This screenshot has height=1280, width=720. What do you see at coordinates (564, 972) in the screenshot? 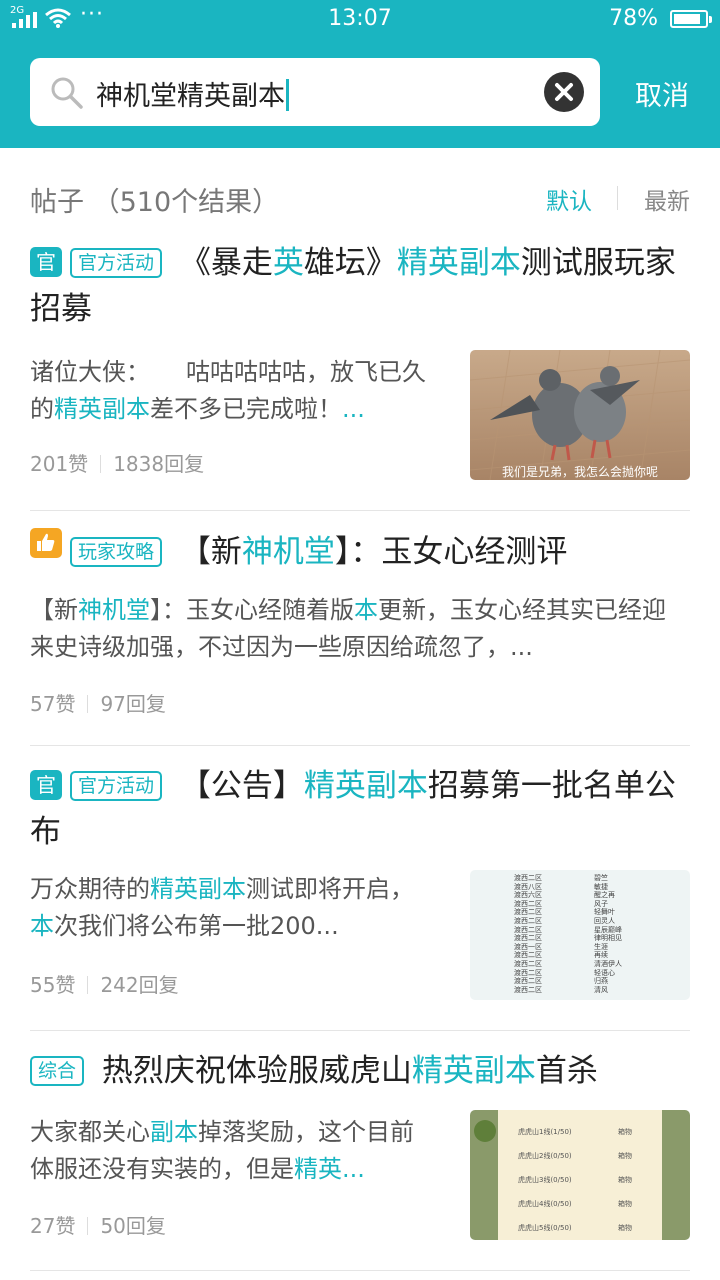
I see `name-list-row: 渡西二区 轻语心` at bounding box center [564, 972].